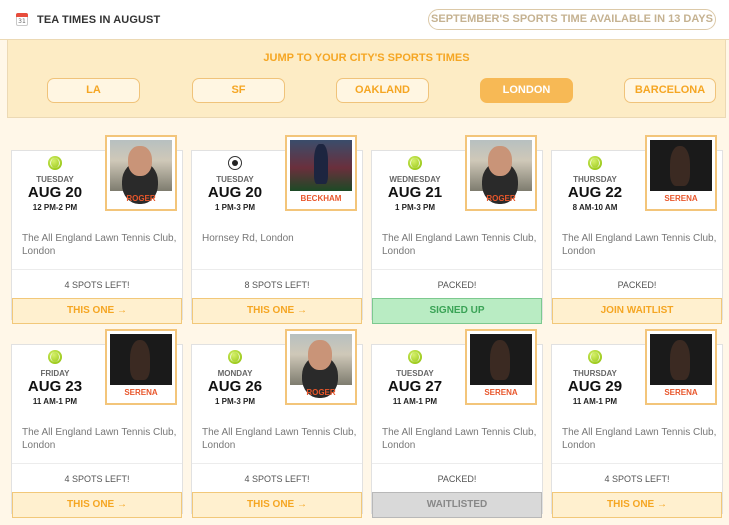 This screenshot has height=525, width=729. What do you see at coordinates (415, 179) in the screenshot?
I see `event-day: WEDNESDAY` at bounding box center [415, 179].